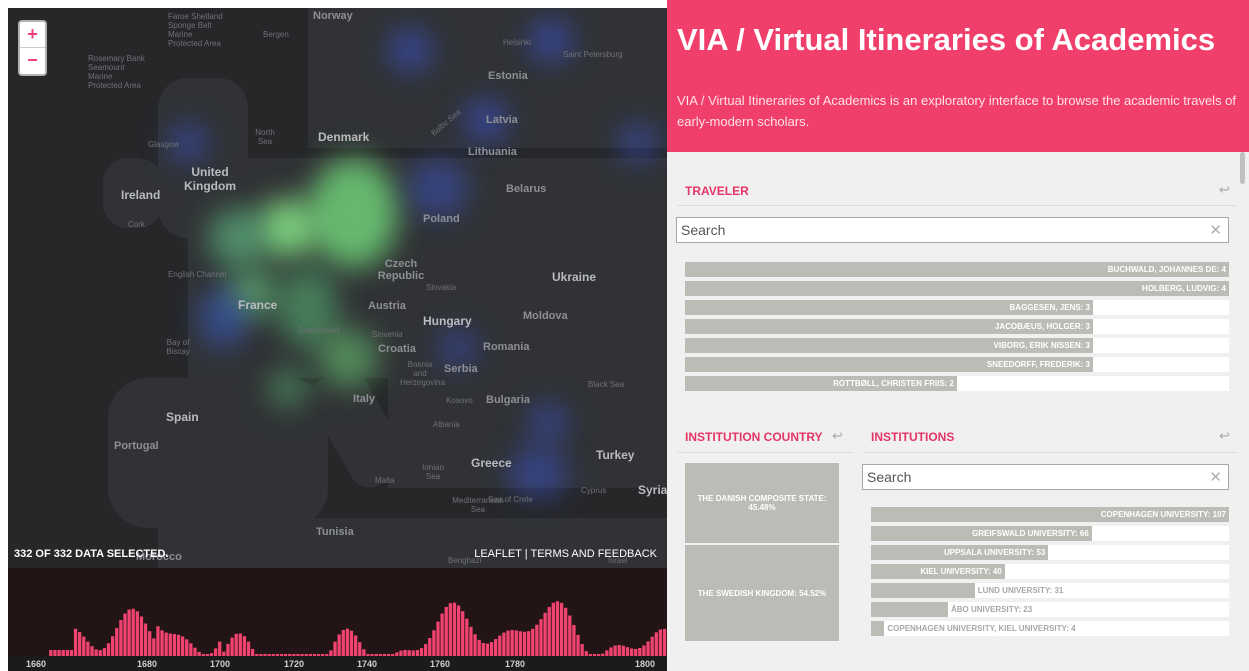 This screenshot has width=1249, height=671. Describe the element at coordinates (652, 490) in the screenshot. I see `label-syria: Syria` at that location.